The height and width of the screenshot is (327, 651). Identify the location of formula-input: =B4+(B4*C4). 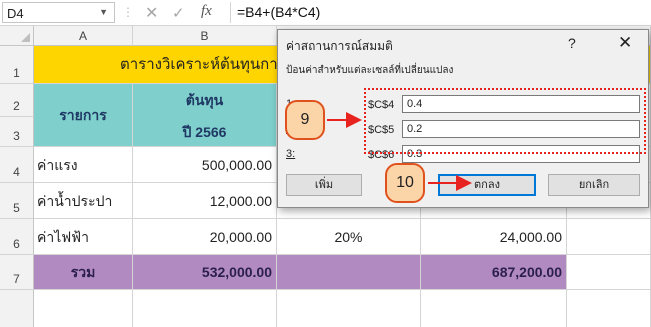
(439, 12).